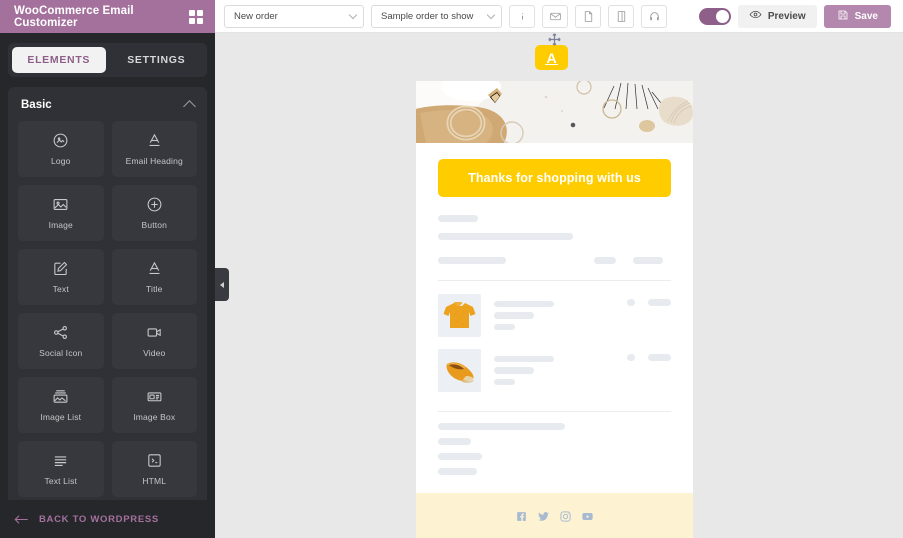 The width and height of the screenshot is (903, 538). I want to click on video-camera-icon, so click(154, 332).